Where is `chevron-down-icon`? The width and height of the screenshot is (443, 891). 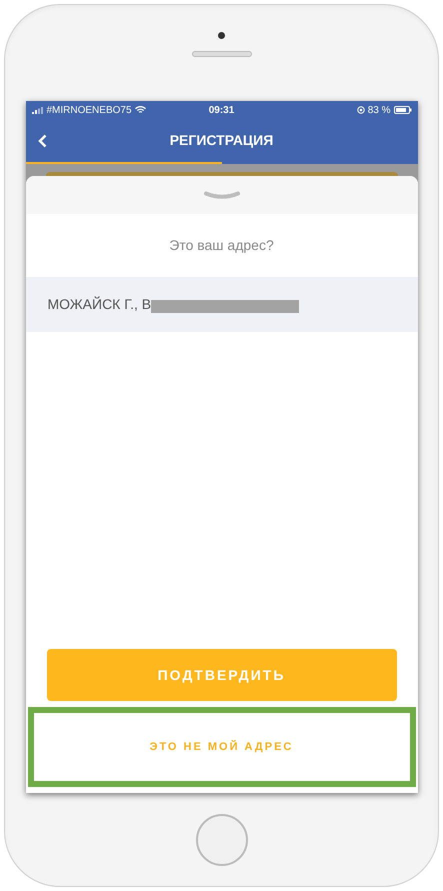
chevron-down-icon is located at coordinates (222, 195).